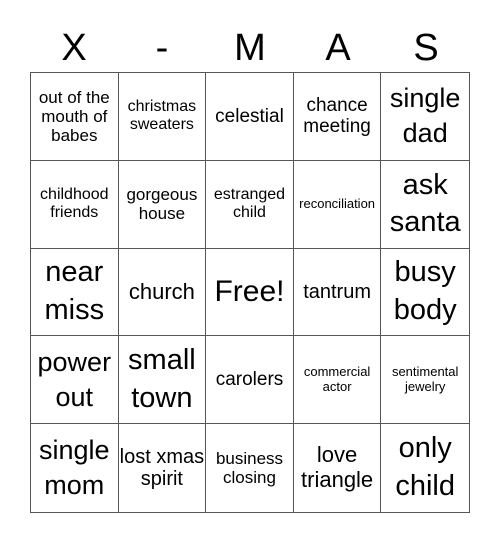 The width and height of the screenshot is (500, 544). What do you see at coordinates (163, 468) in the screenshot?
I see `bingo-cell: lost xmas spirit` at bounding box center [163, 468].